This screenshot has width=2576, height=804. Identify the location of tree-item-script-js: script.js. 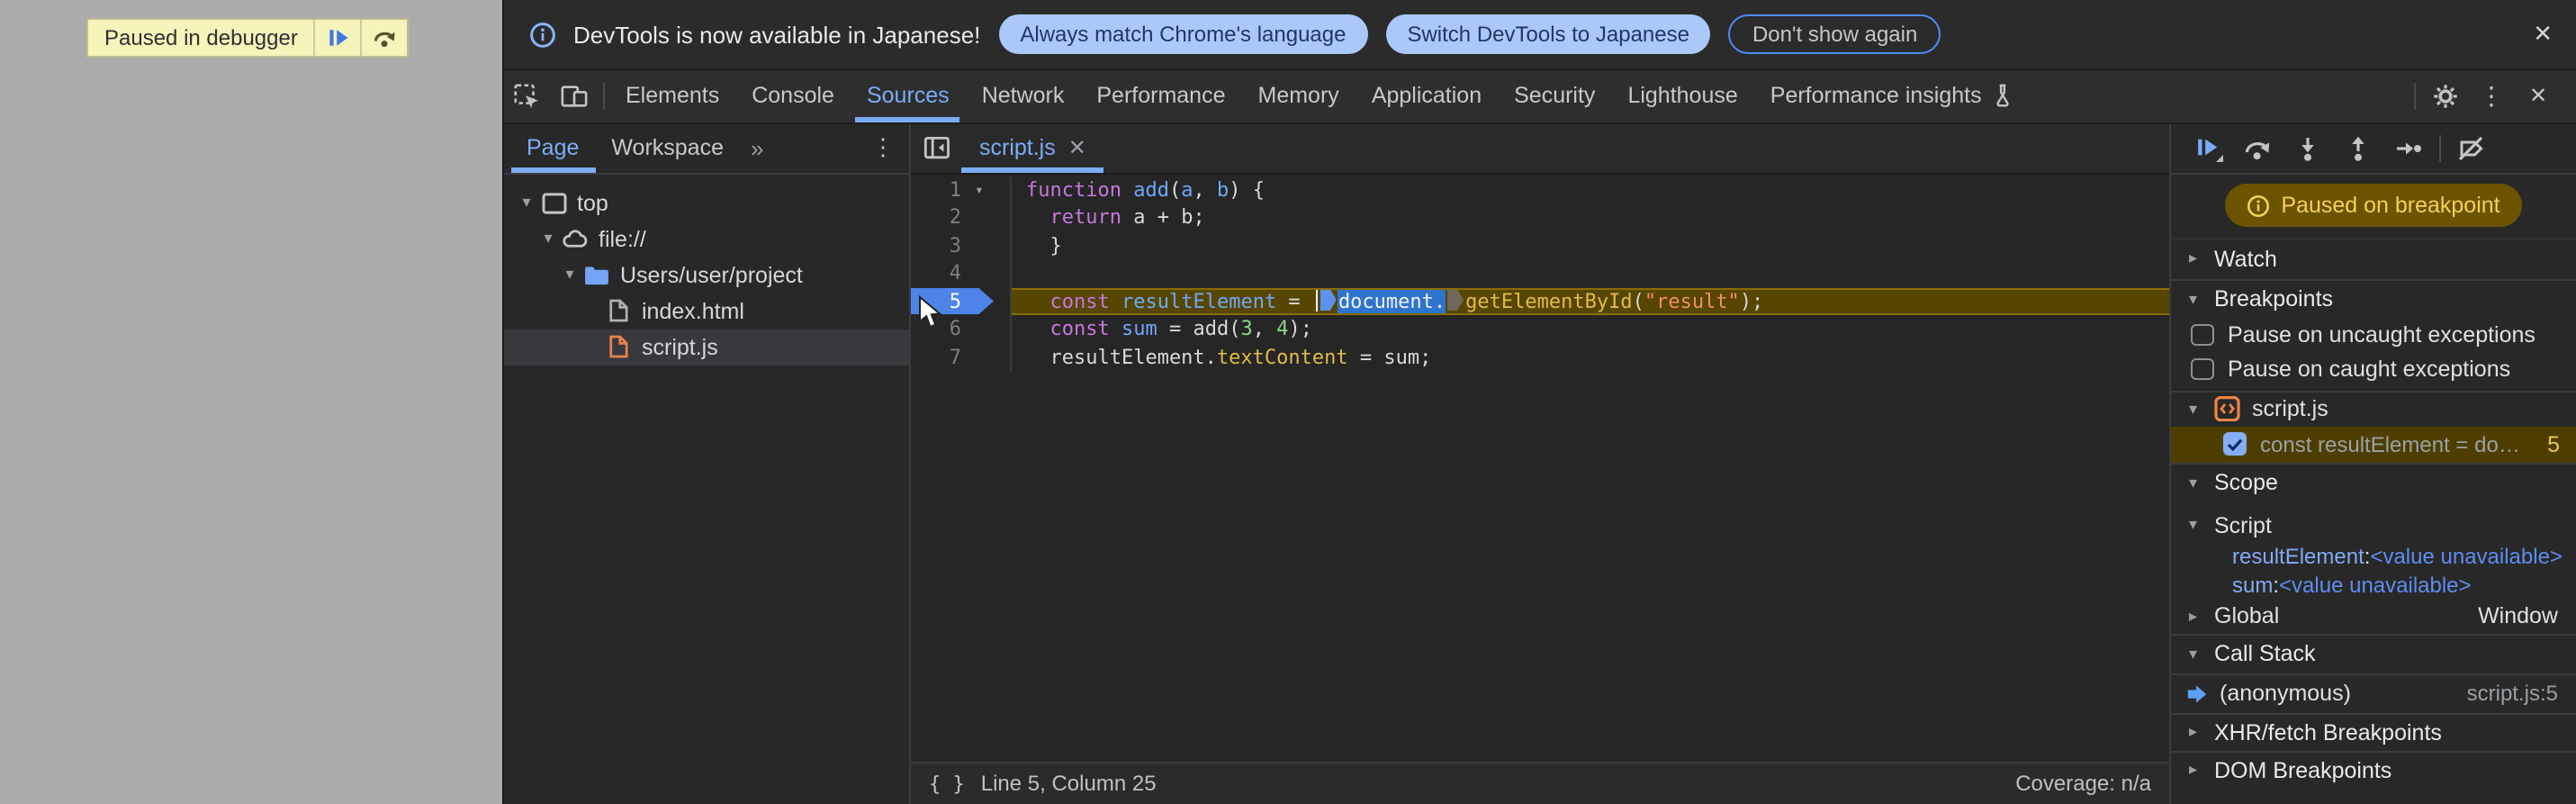
(706, 347).